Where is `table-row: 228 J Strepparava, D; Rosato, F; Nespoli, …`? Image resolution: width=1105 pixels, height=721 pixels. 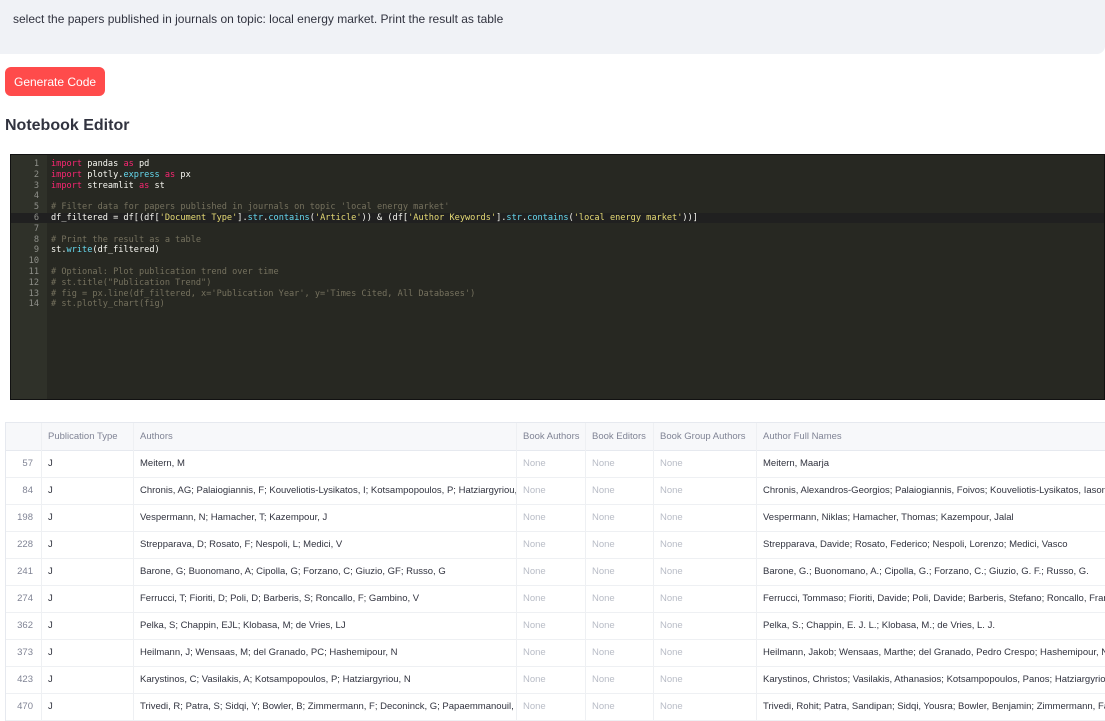
table-row: 228 J Strepparava, D; Rosato, F; Nespoli, … is located at coordinates (555, 545).